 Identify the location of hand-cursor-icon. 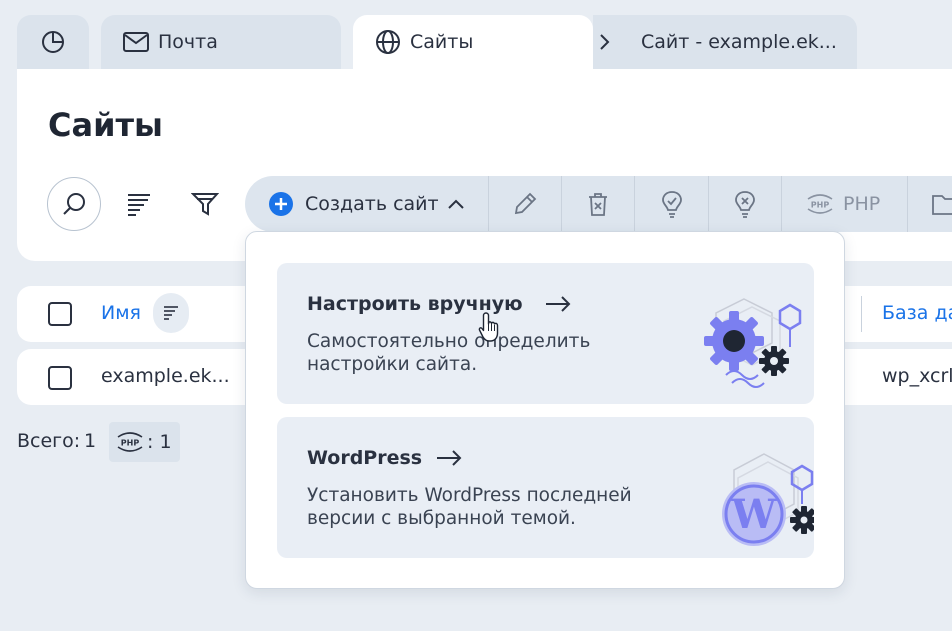
(488, 327).